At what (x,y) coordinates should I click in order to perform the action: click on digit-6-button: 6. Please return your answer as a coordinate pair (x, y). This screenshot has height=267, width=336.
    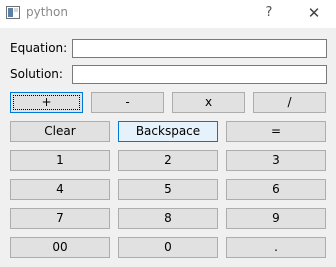
    Looking at the image, I should click on (276, 189).